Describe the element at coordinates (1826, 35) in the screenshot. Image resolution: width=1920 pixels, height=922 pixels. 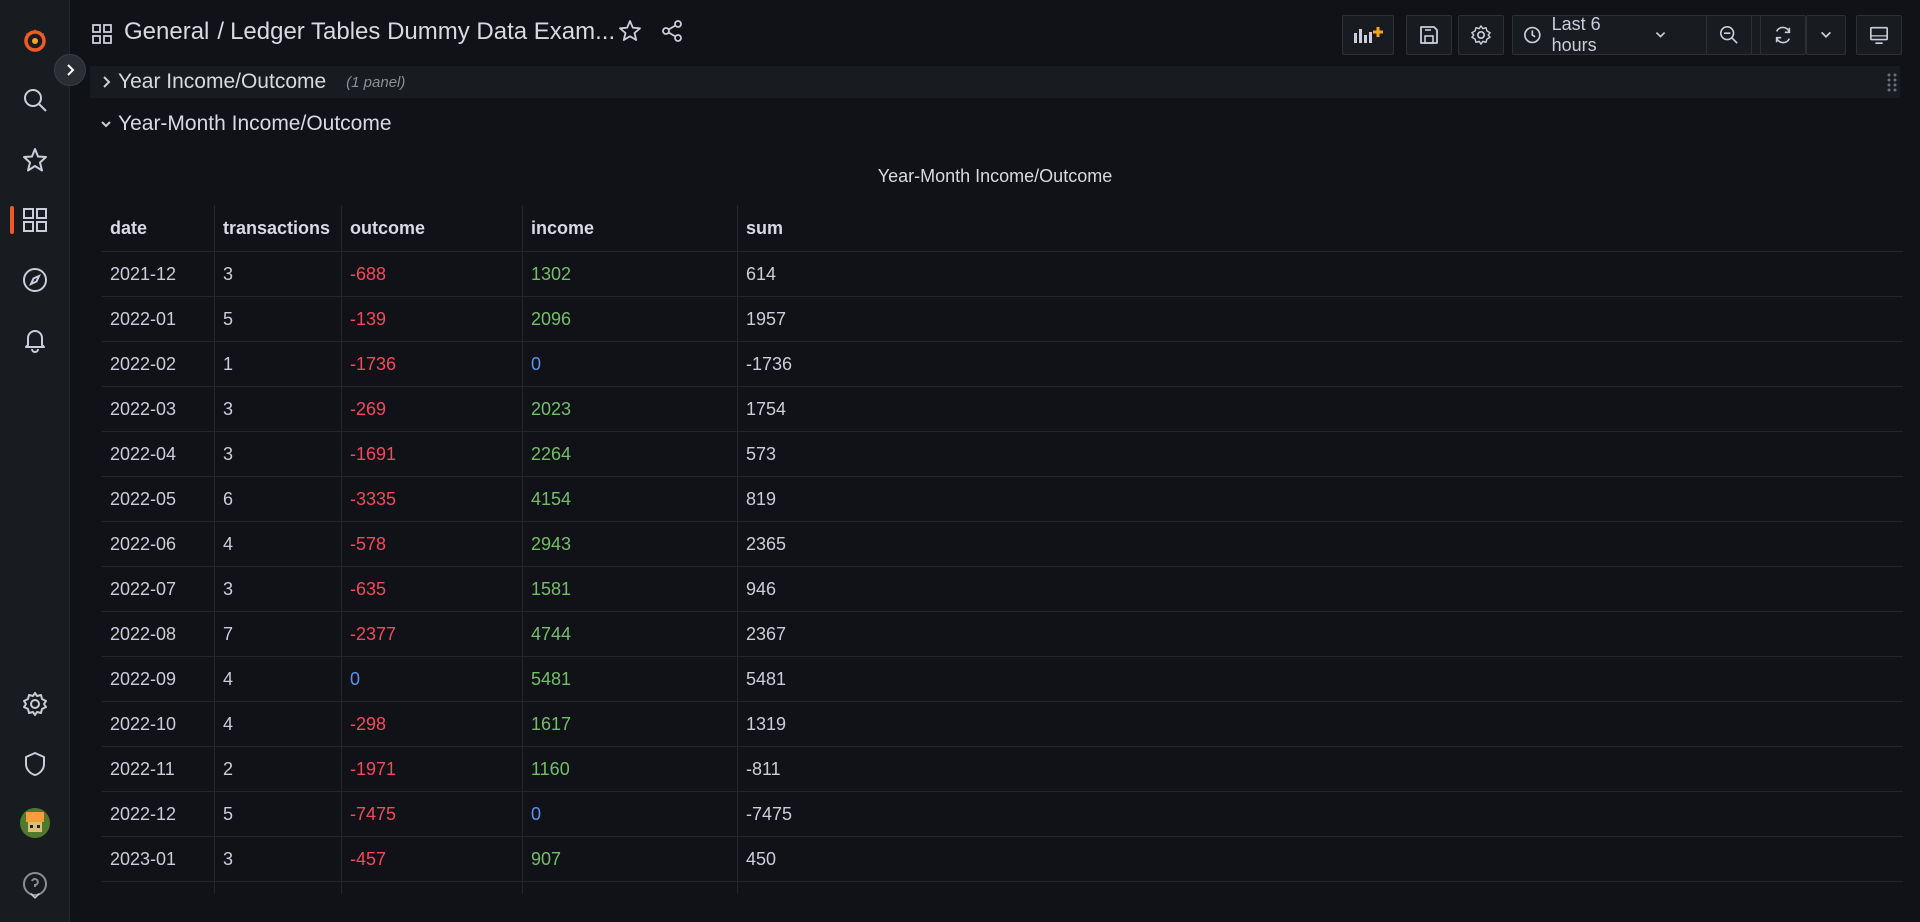
I see `refresh-interval-dropdown` at that location.